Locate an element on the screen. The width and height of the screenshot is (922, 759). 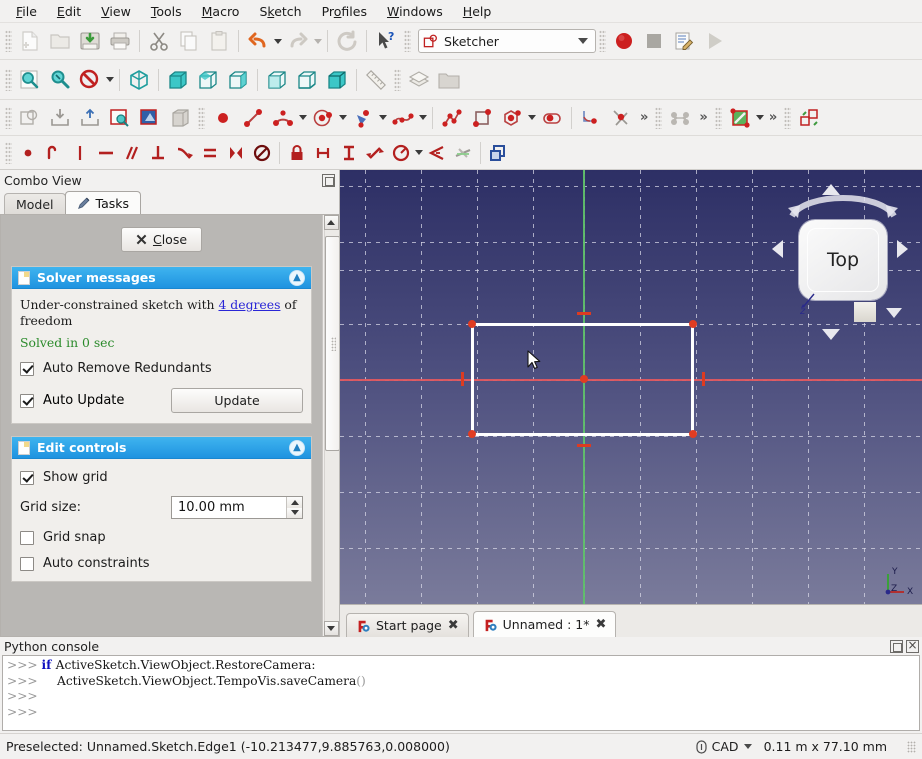
circle-icon is located at coordinates (323, 118).